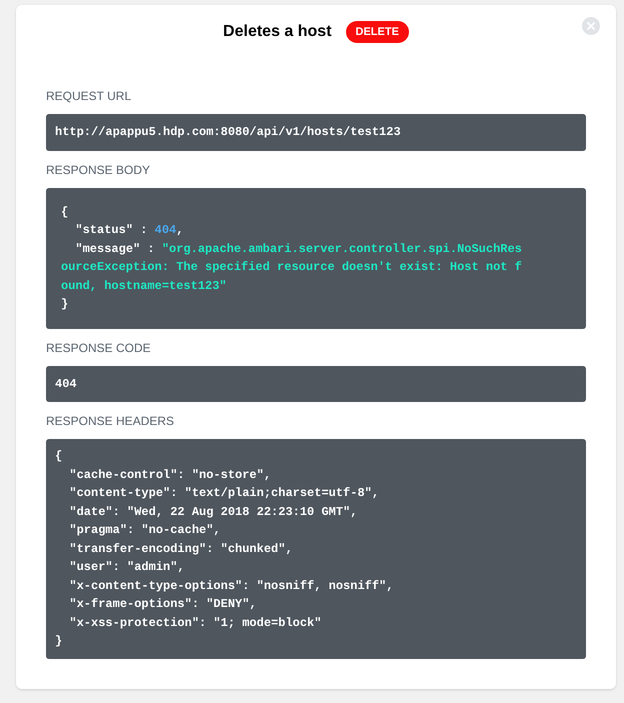 This screenshot has width=624, height=703. I want to click on section-label: RESPONSE CODE, so click(99, 348).